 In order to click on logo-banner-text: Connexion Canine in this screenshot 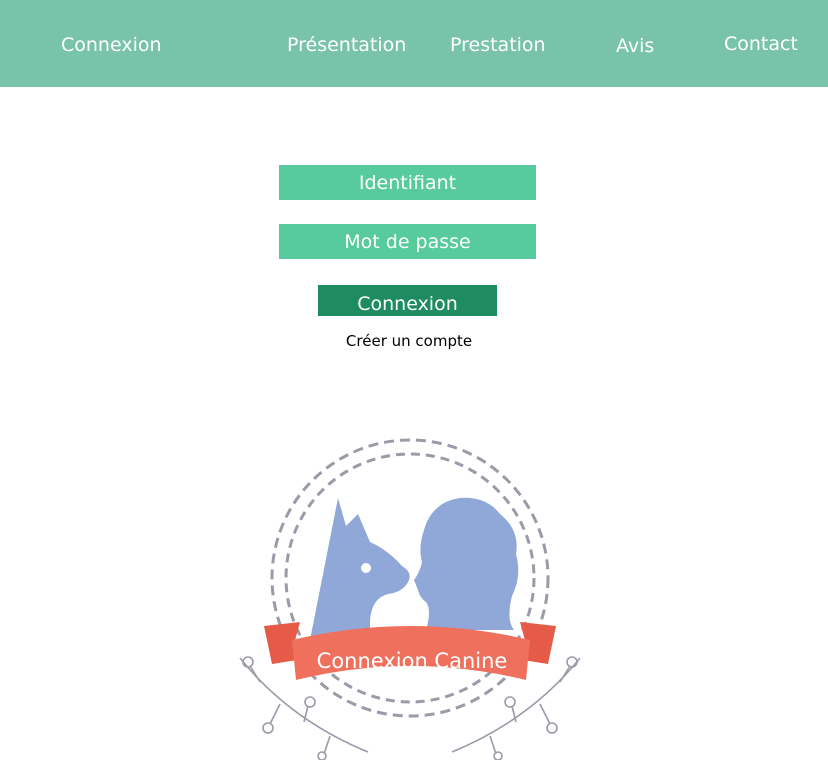, I will do `click(412, 661)`.